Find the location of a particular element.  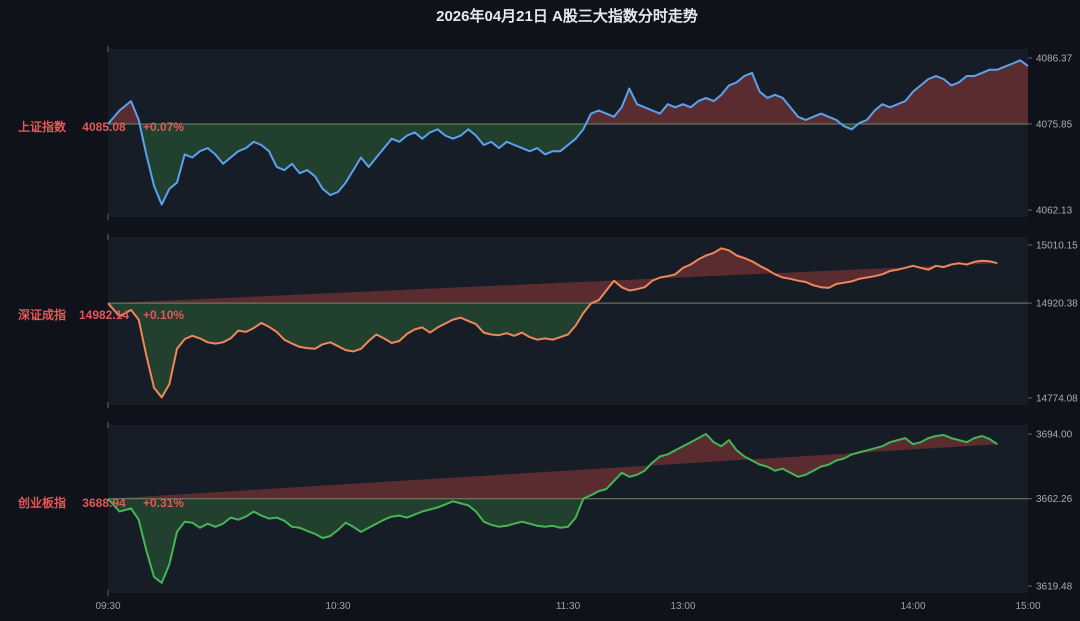

x-tick-label: 14:00 is located at coordinates (912, 606).